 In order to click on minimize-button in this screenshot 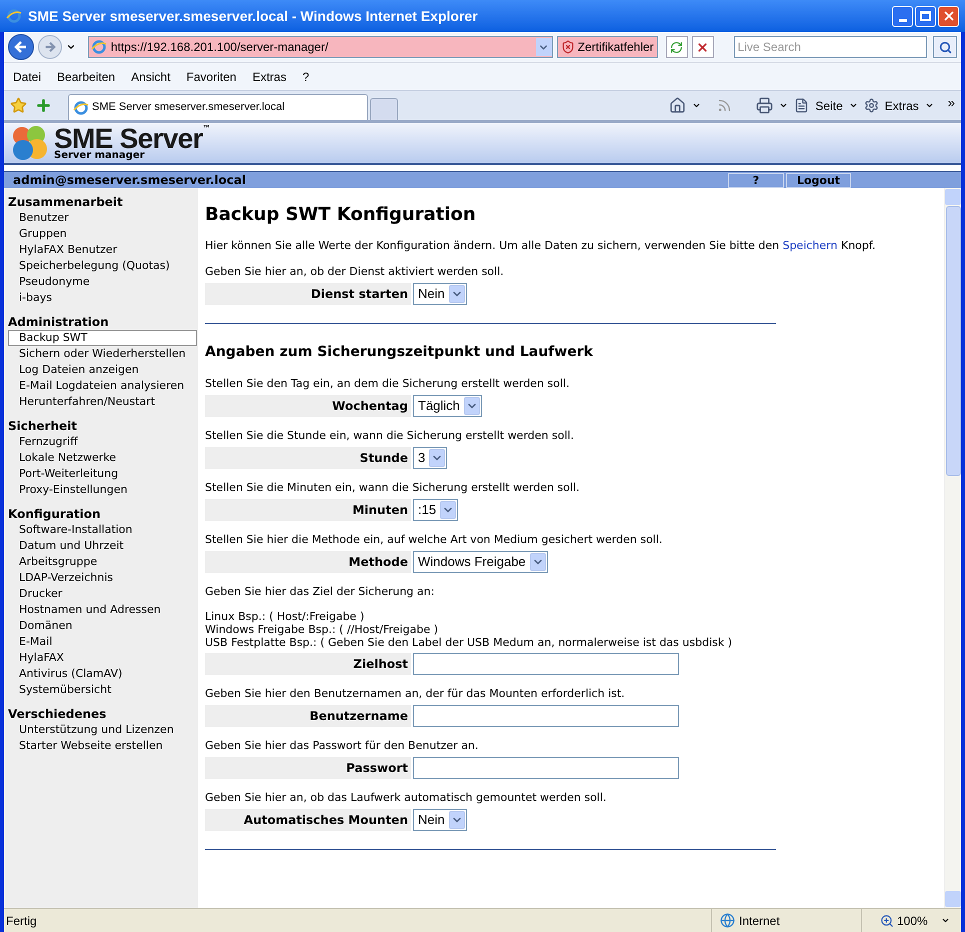, I will do `click(902, 16)`.